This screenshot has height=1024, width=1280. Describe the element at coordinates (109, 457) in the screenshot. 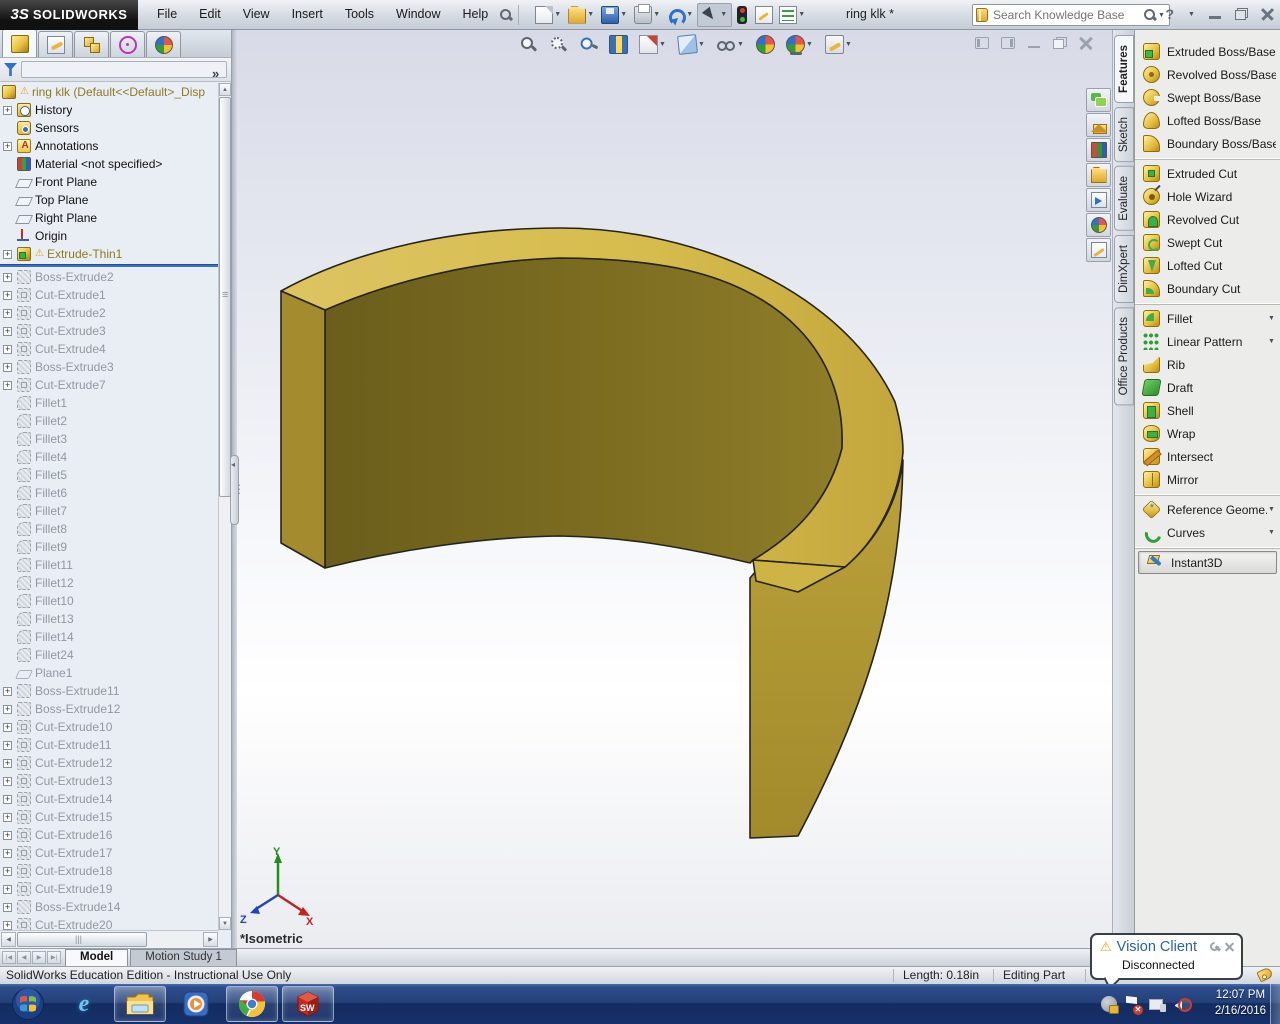

I see `tree-item-fillet4: Fillet4` at that location.